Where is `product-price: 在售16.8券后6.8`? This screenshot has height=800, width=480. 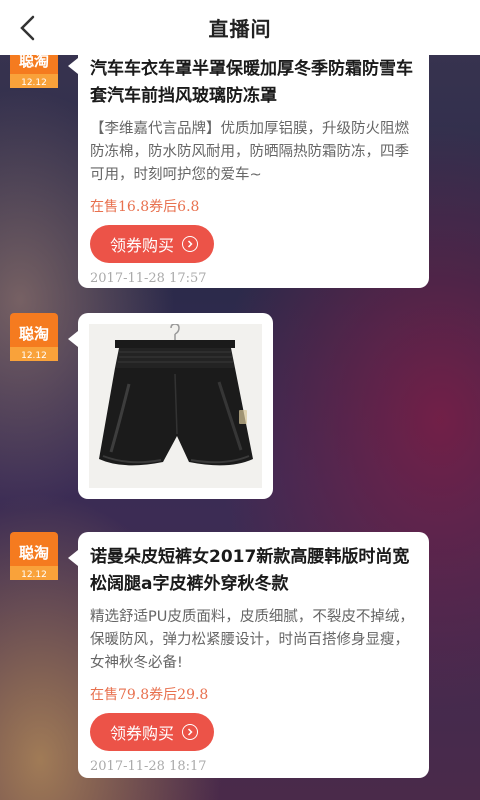
product-price: 在售16.8券后6.8 is located at coordinates (145, 207).